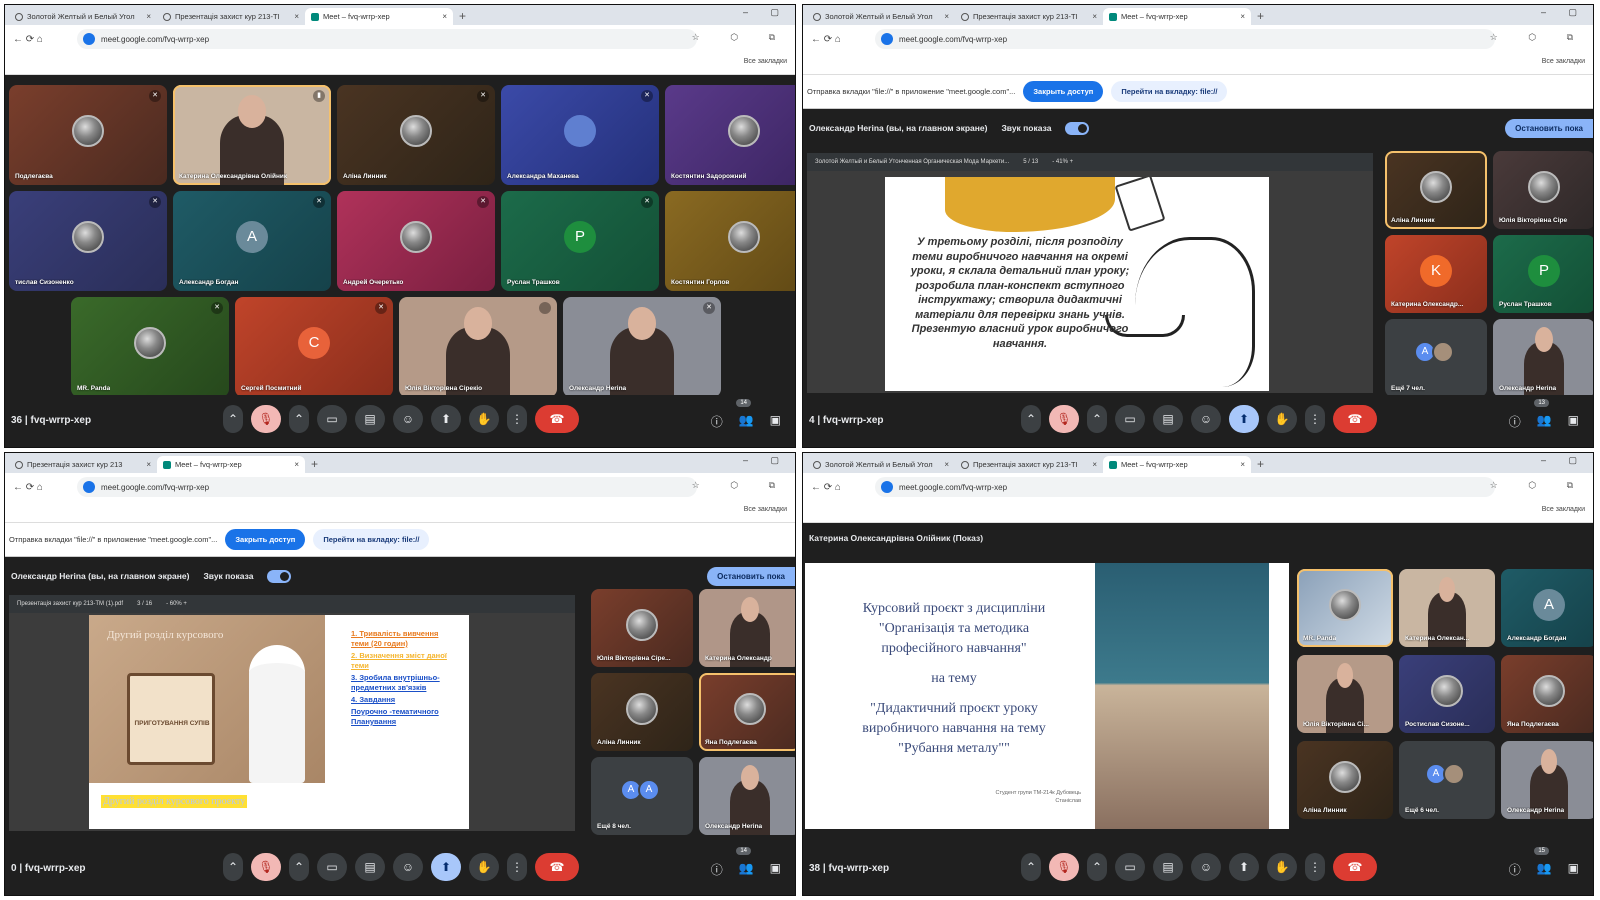  Describe the element at coordinates (1547, 608) in the screenshot. I see `participant-tile: A Александр Богдан` at that location.